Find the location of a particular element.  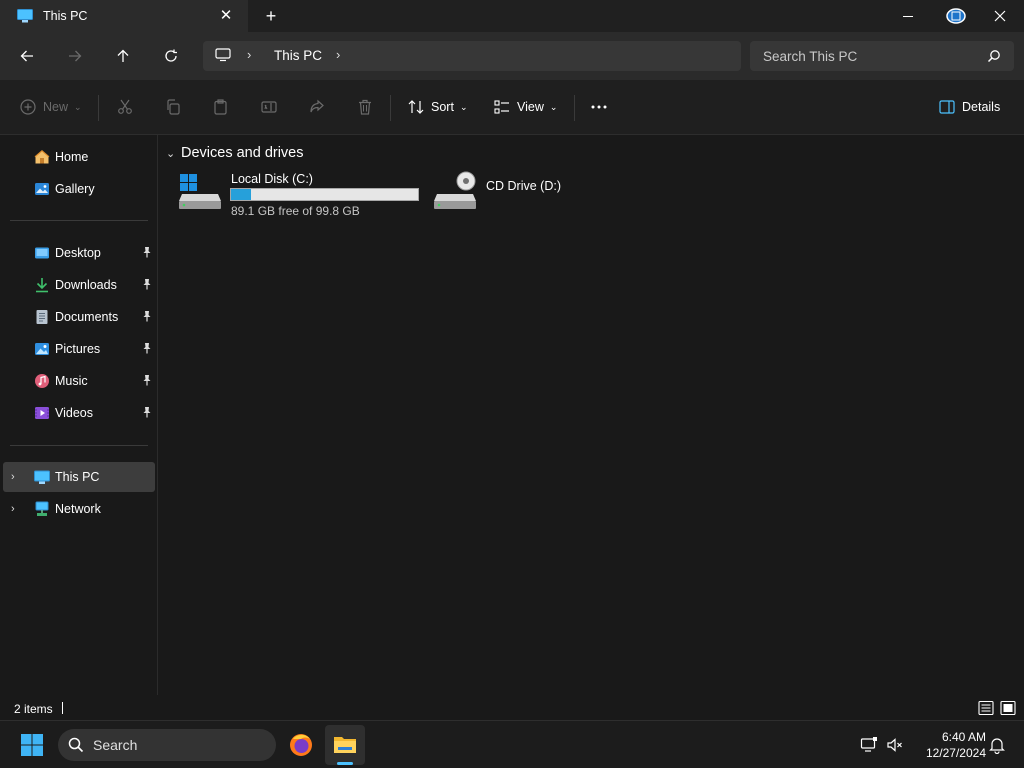

back-button is located at coordinates (27, 56).